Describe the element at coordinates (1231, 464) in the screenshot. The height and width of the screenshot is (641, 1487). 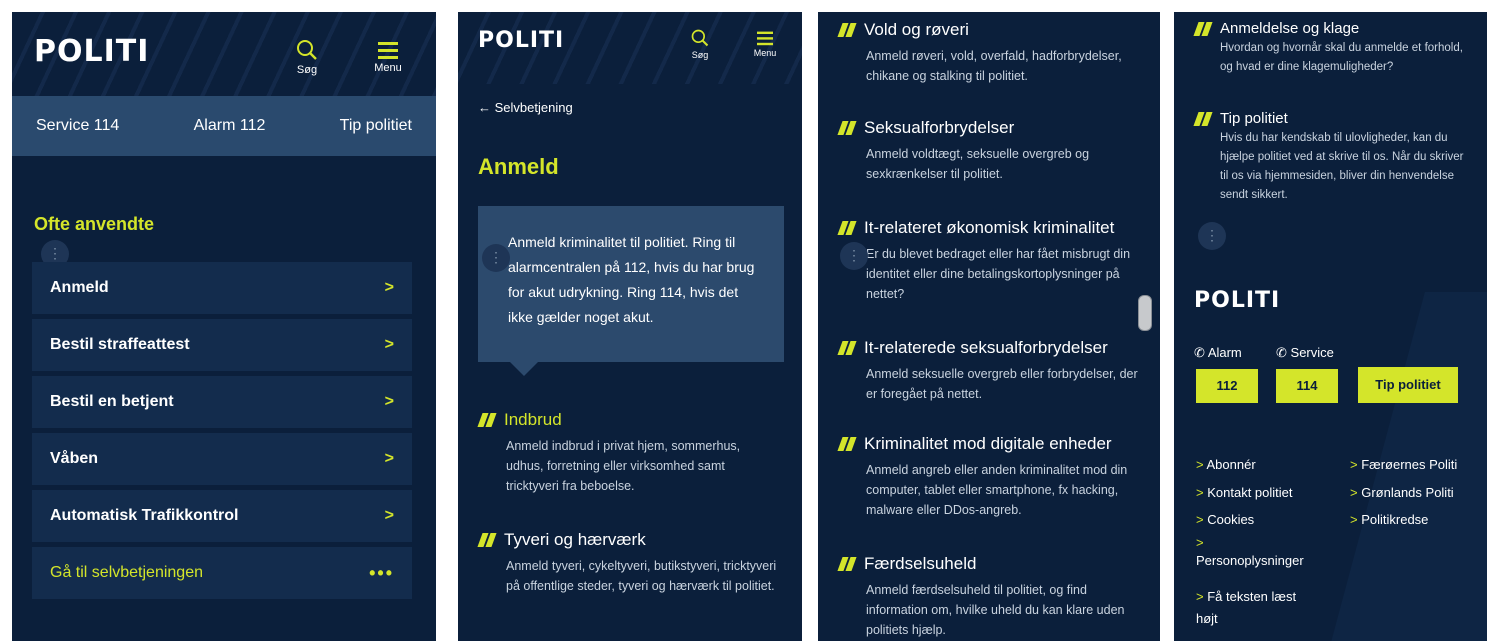
I see `footer-link-label: Abonnér` at that location.